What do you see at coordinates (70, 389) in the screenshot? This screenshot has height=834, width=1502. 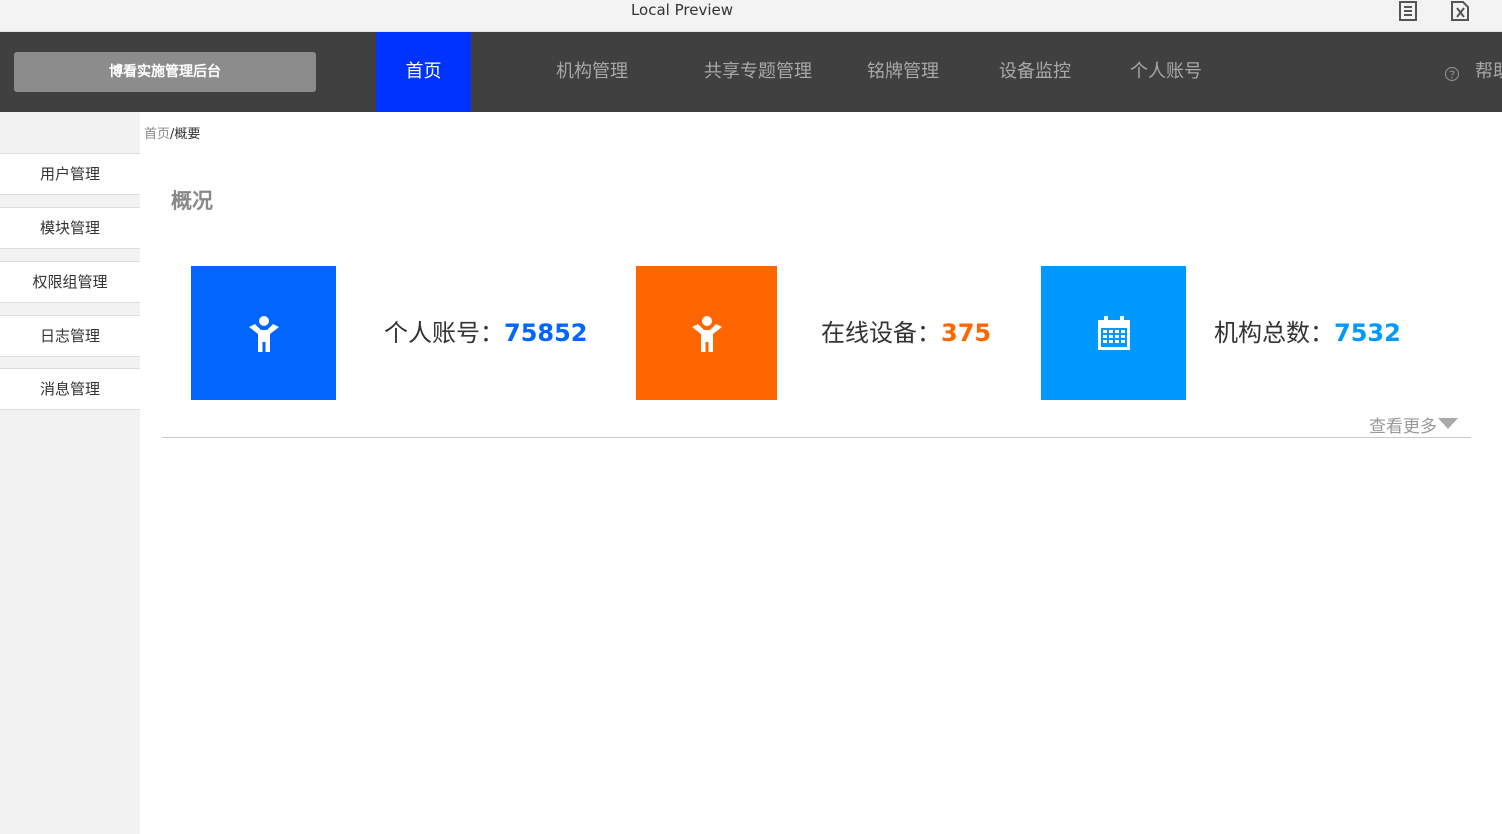 I see `sidebar-item-messages: 消息管理` at bounding box center [70, 389].